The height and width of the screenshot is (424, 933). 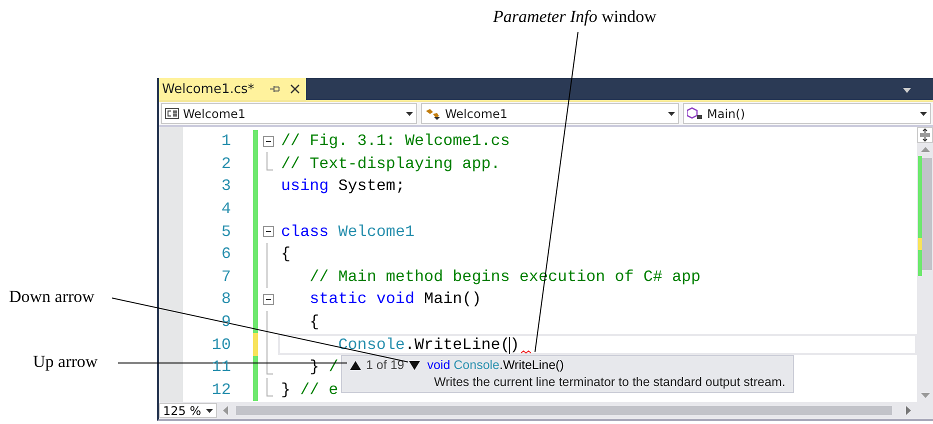 I want to click on code-line: // Text-displaying app., so click(x=390, y=163).